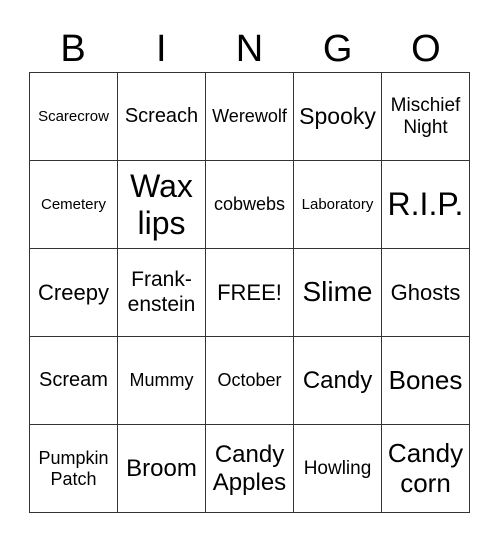 This screenshot has width=500, height=544. I want to click on bingo-cell: Cemetery, so click(73, 204).